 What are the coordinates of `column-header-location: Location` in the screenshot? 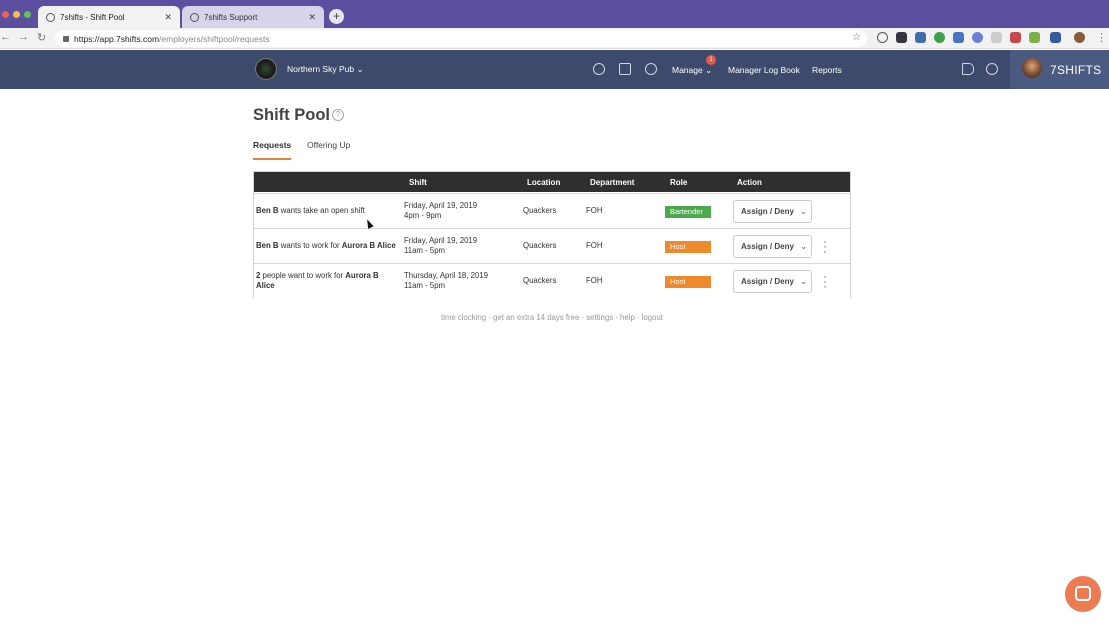 It's located at (544, 182).